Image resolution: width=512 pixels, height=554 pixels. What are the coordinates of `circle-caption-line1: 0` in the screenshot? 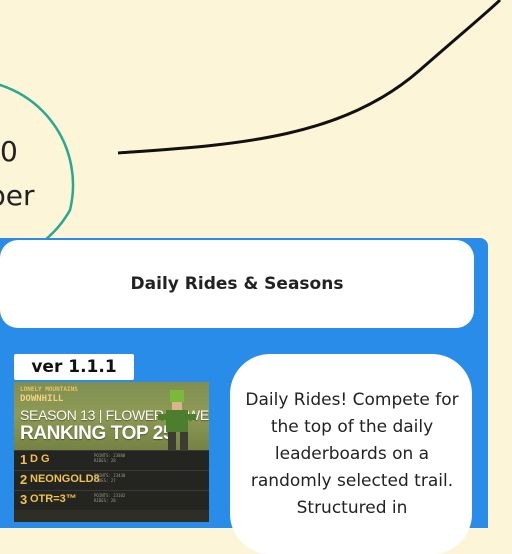 It's located at (9, 151).